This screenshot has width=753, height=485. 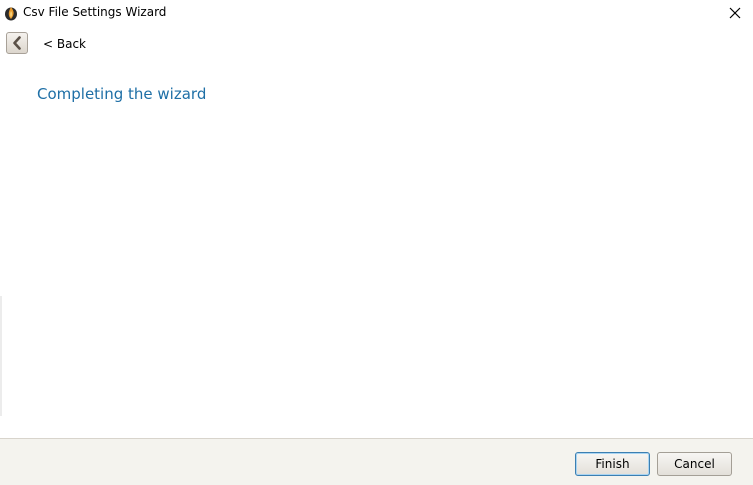 I want to click on close-button, so click(x=735, y=13).